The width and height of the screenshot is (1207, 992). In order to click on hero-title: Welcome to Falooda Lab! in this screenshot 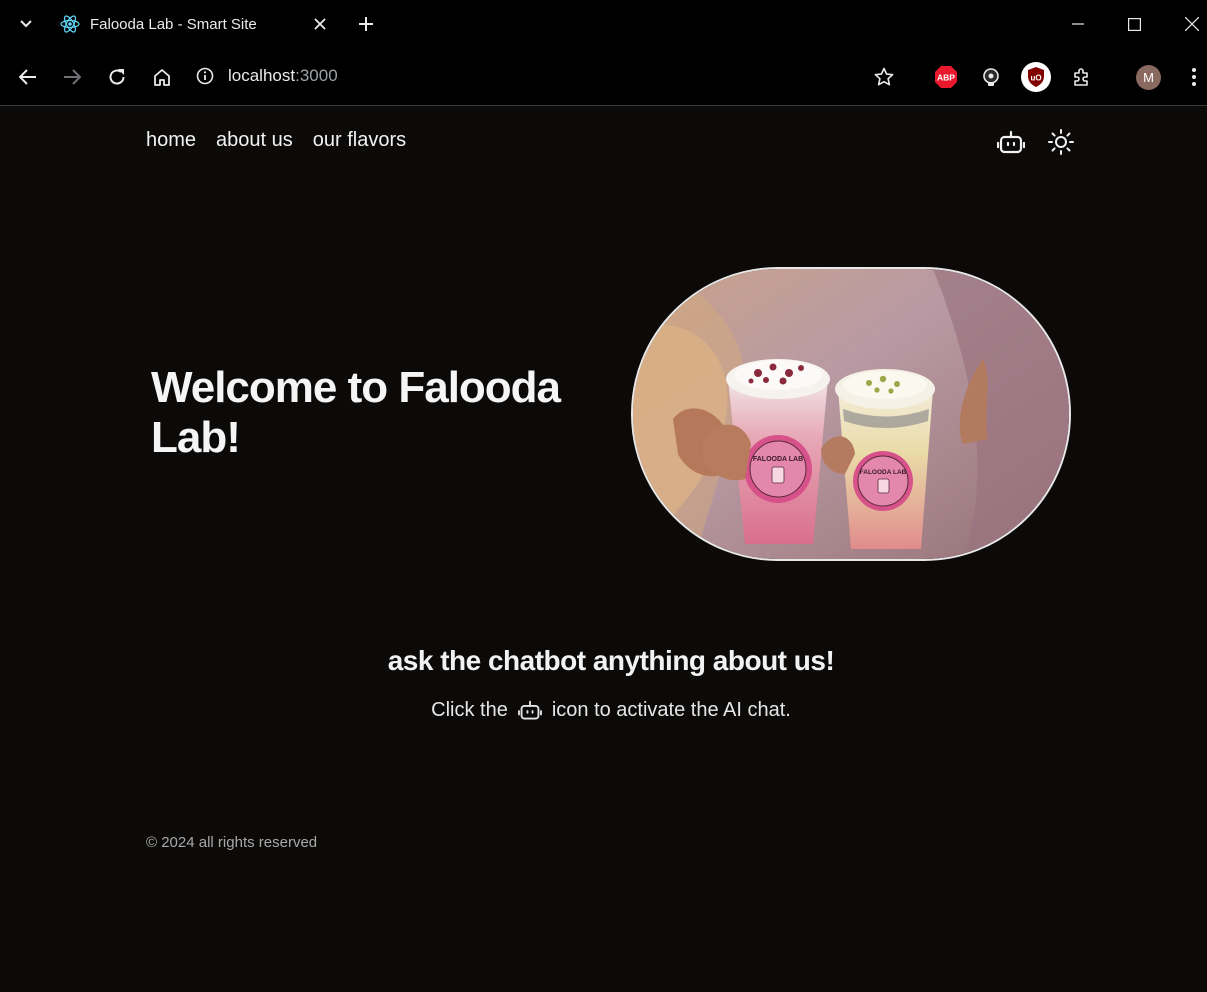, I will do `click(356, 412)`.